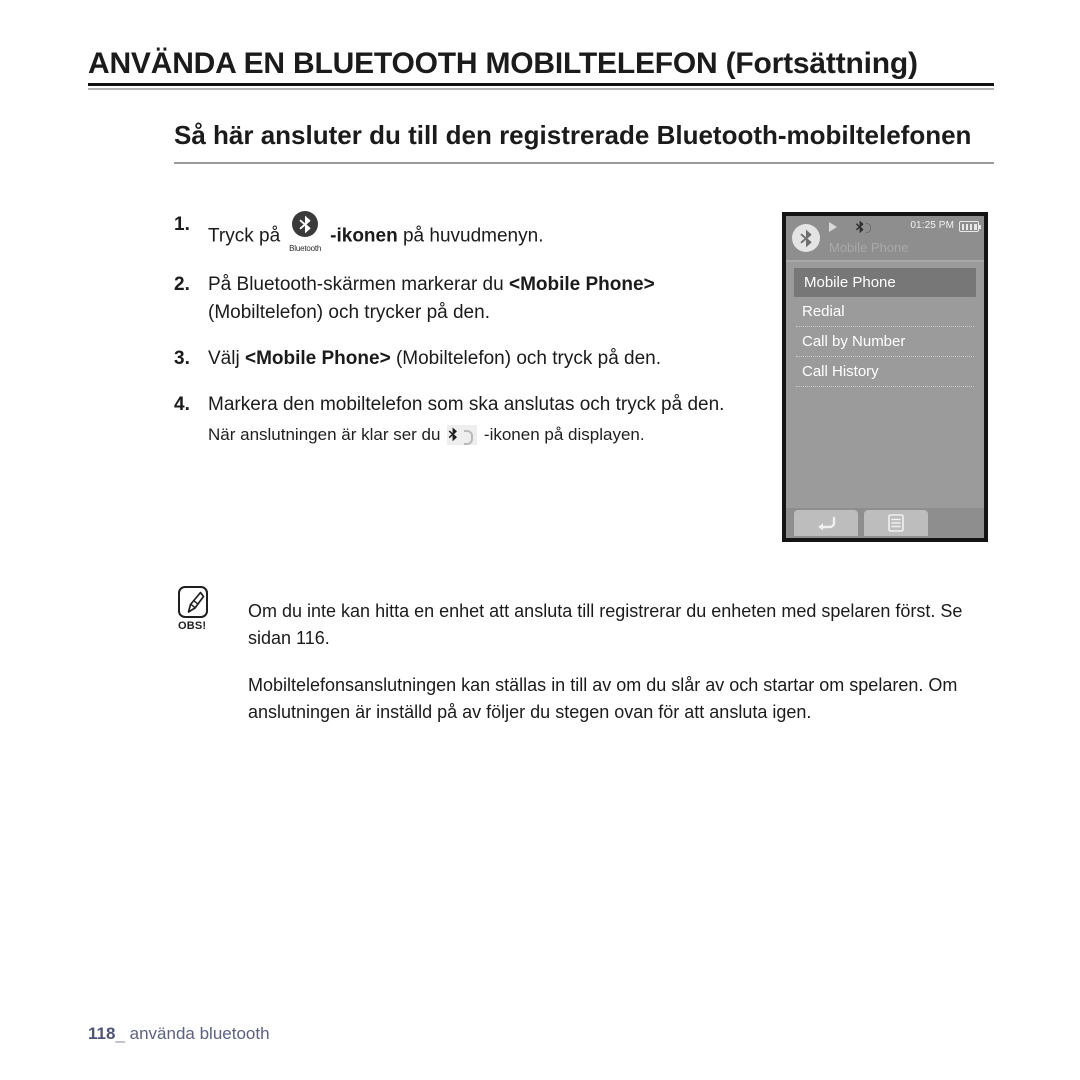 This screenshot has height=1080, width=1080. Describe the element at coordinates (885, 341) in the screenshot. I see `device-menu-item-call-by-number: Call by Number` at that location.